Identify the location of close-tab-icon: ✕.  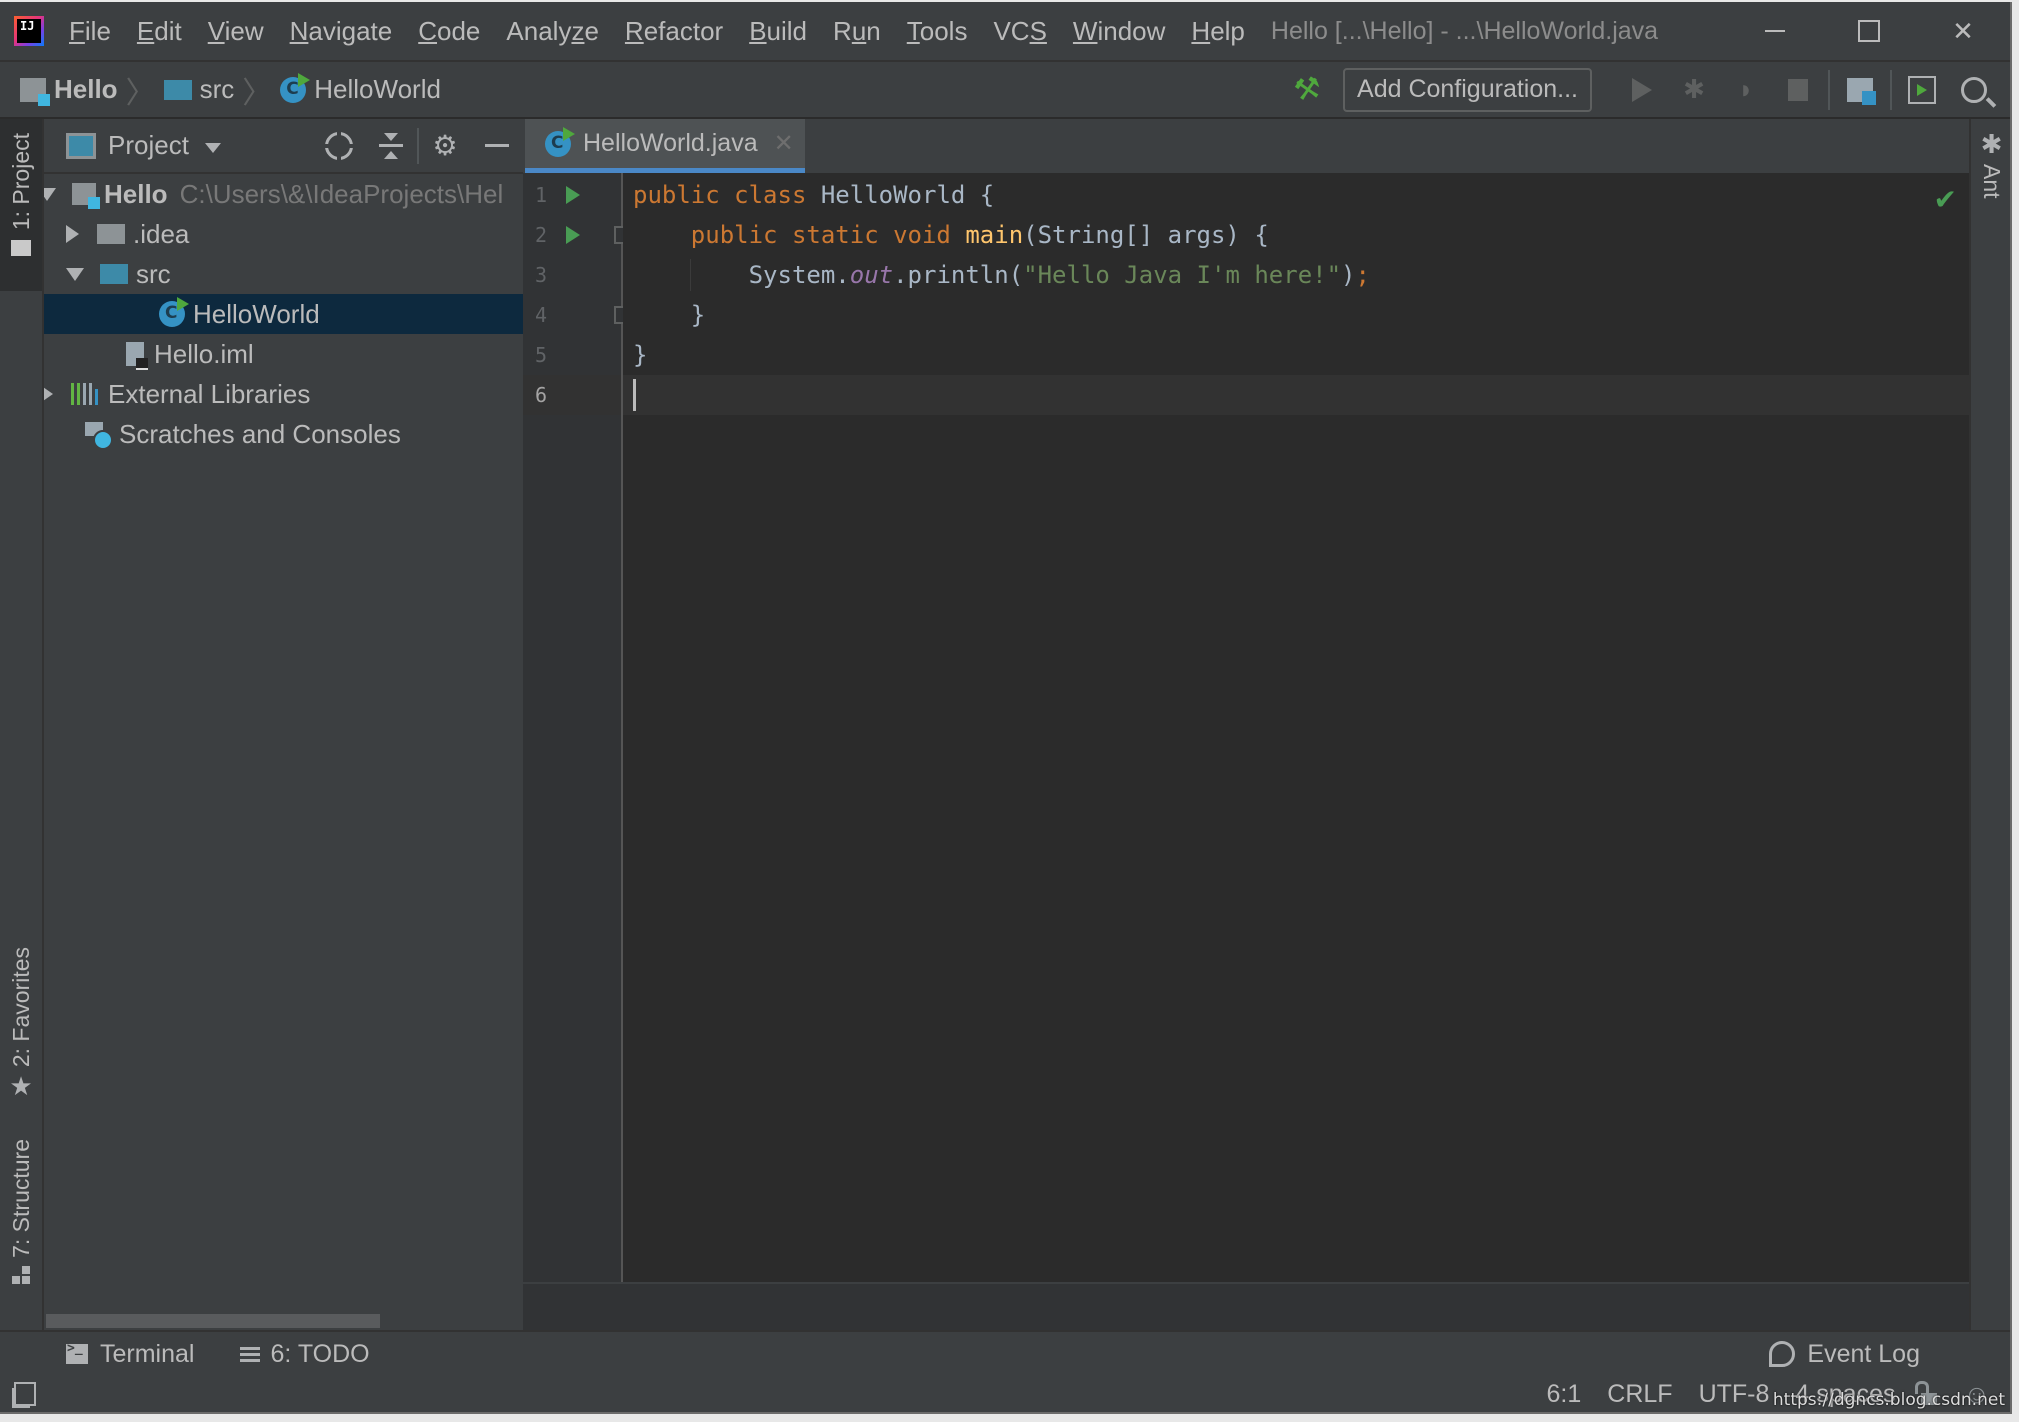
(784, 143).